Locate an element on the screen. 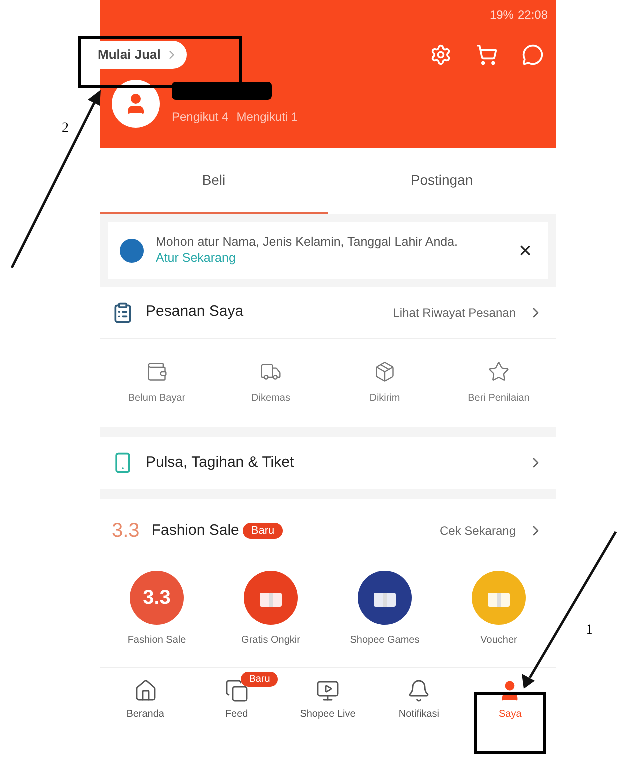 The height and width of the screenshot is (758, 618). promo-label: Fashion Sale is located at coordinates (157, 640).